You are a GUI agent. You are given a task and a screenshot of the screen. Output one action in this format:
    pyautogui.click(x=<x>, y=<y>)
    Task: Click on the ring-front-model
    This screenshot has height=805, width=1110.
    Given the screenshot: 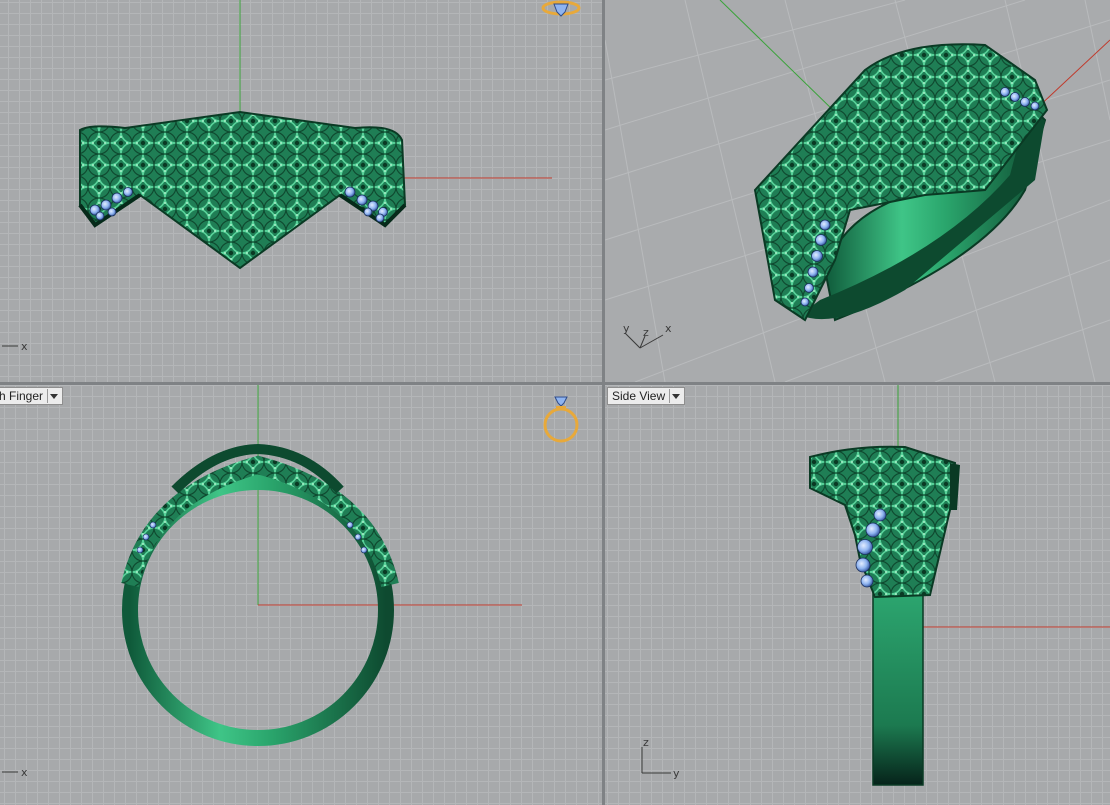 What is the action you would take?
    pyautogui.click(x=242, y=190)
    